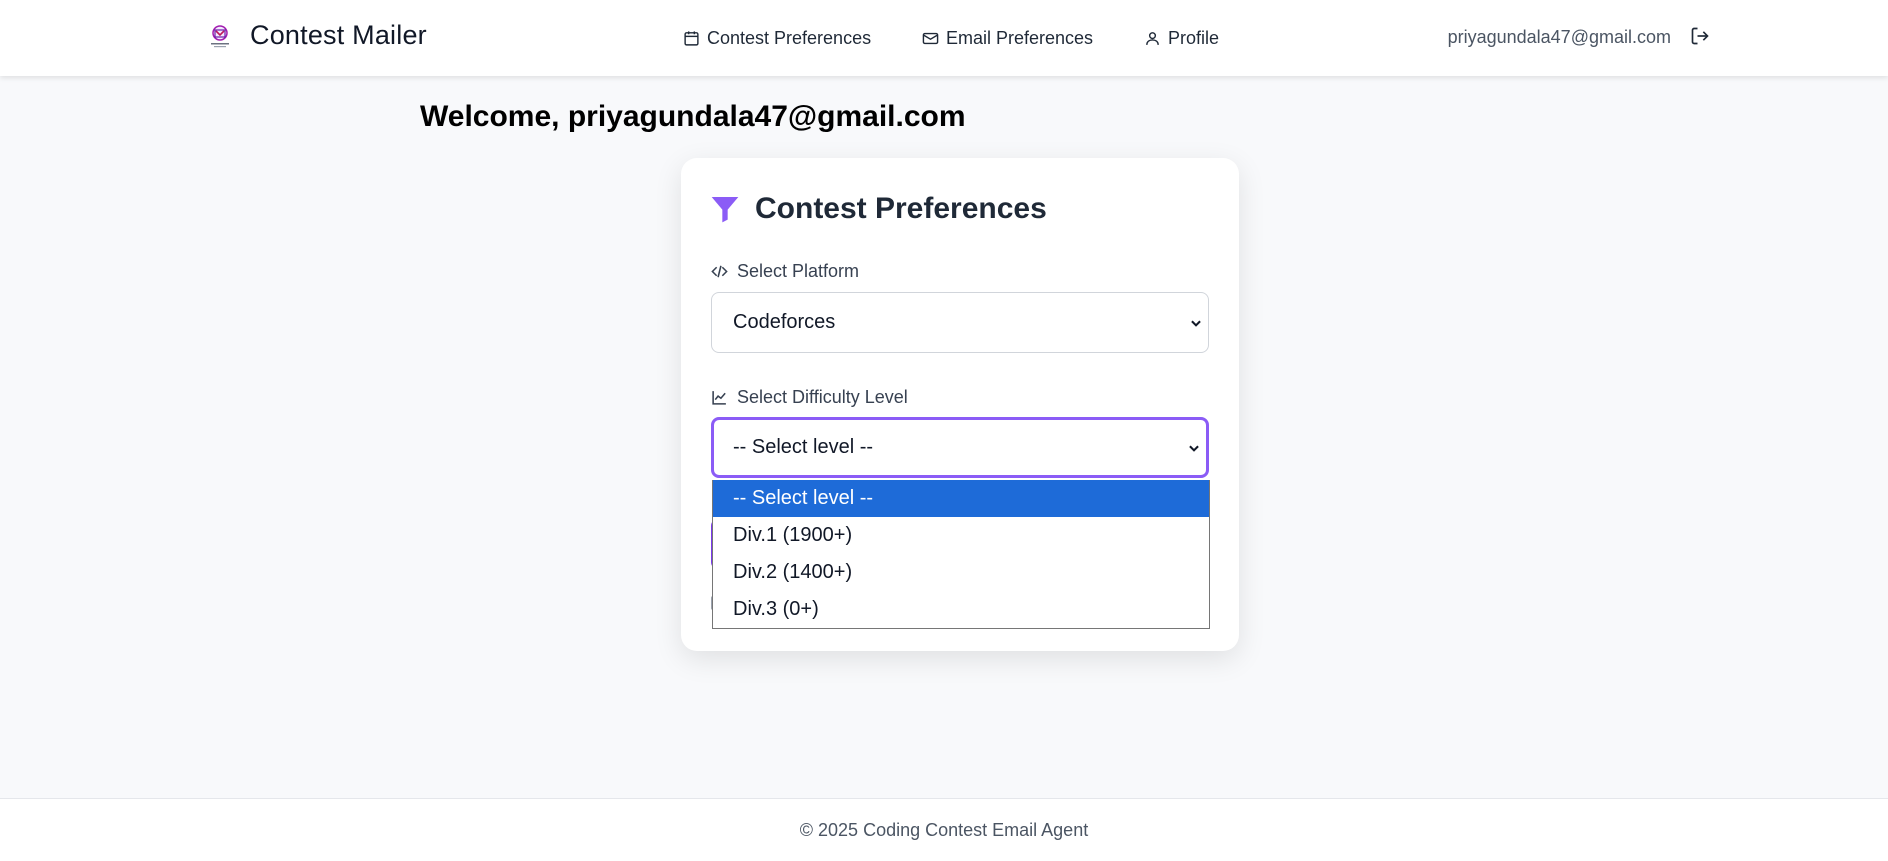 Image resolution: width=1888 pixels, height=861 pixels. Describe the element at coordinates (719, 398) in the screenshot. I see `chart-line-icon` at that location.